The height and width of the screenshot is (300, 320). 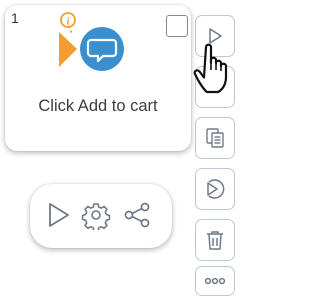 What do you see at coordinates (177, 26) in the screenshot?
I see `step-select-checkbox` at bounding box center [177, 26].